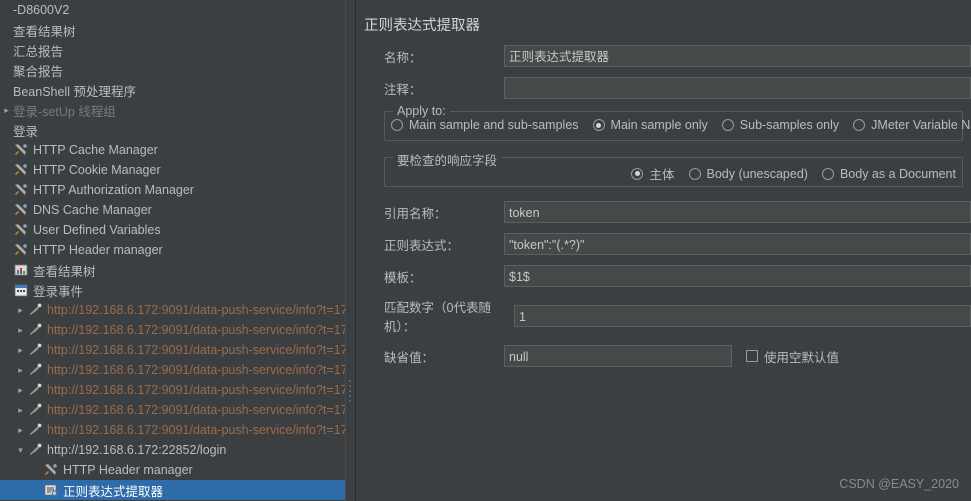 This screenshot has height=501, width=971. Describe the element at coordinates (172, 130) in the screenshot. I see `tree-row: 登录` at that location.